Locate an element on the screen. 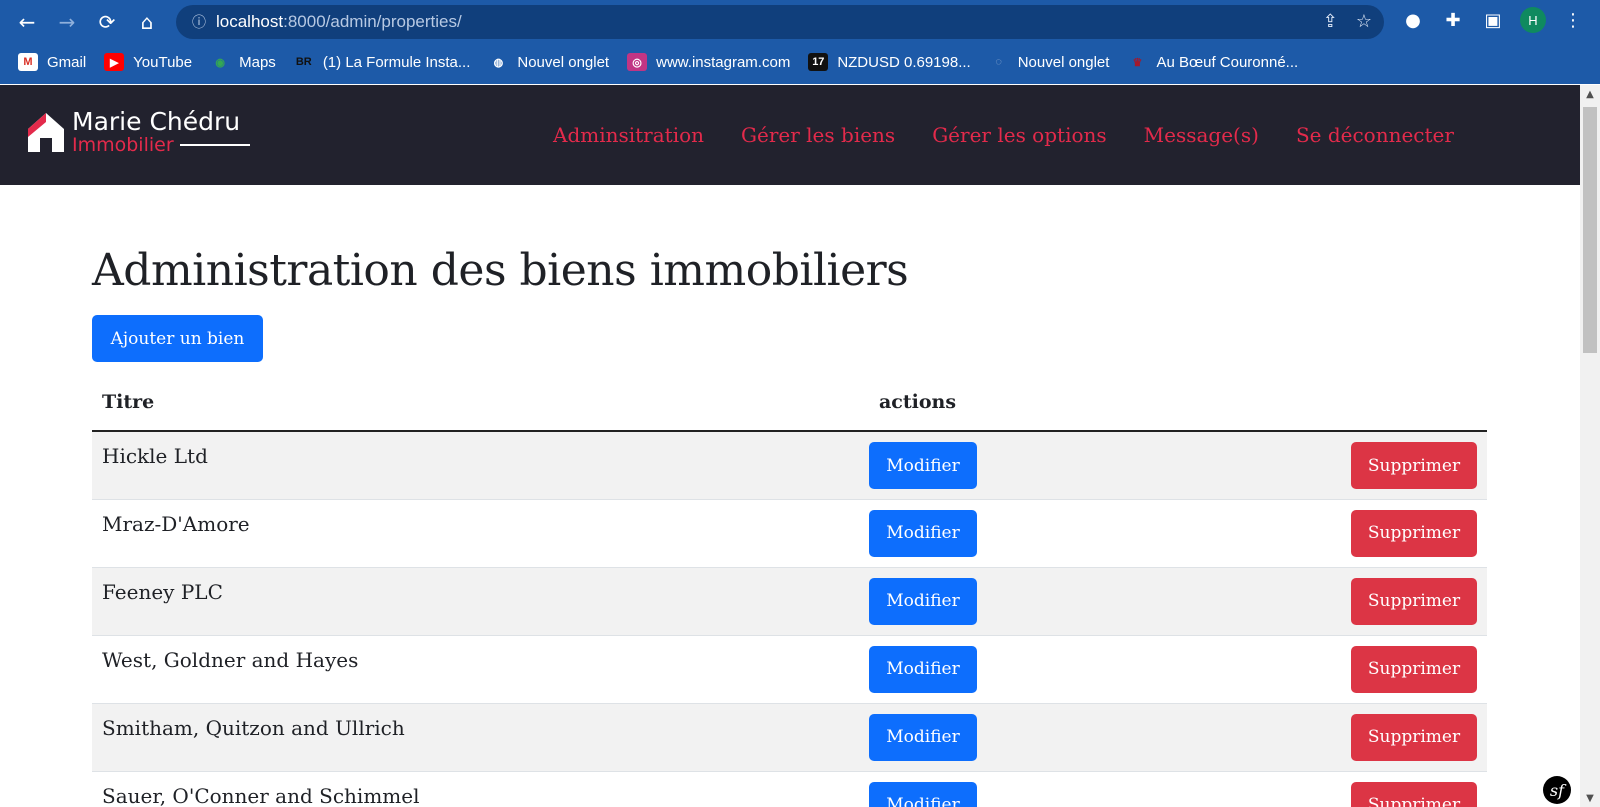  extension-balls-icon: ● is located at coordinates (1413, 20).